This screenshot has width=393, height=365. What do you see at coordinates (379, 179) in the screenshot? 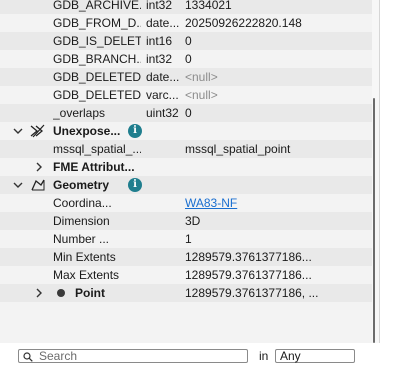
I see `panel-divider` at bounding box center [379, 179].